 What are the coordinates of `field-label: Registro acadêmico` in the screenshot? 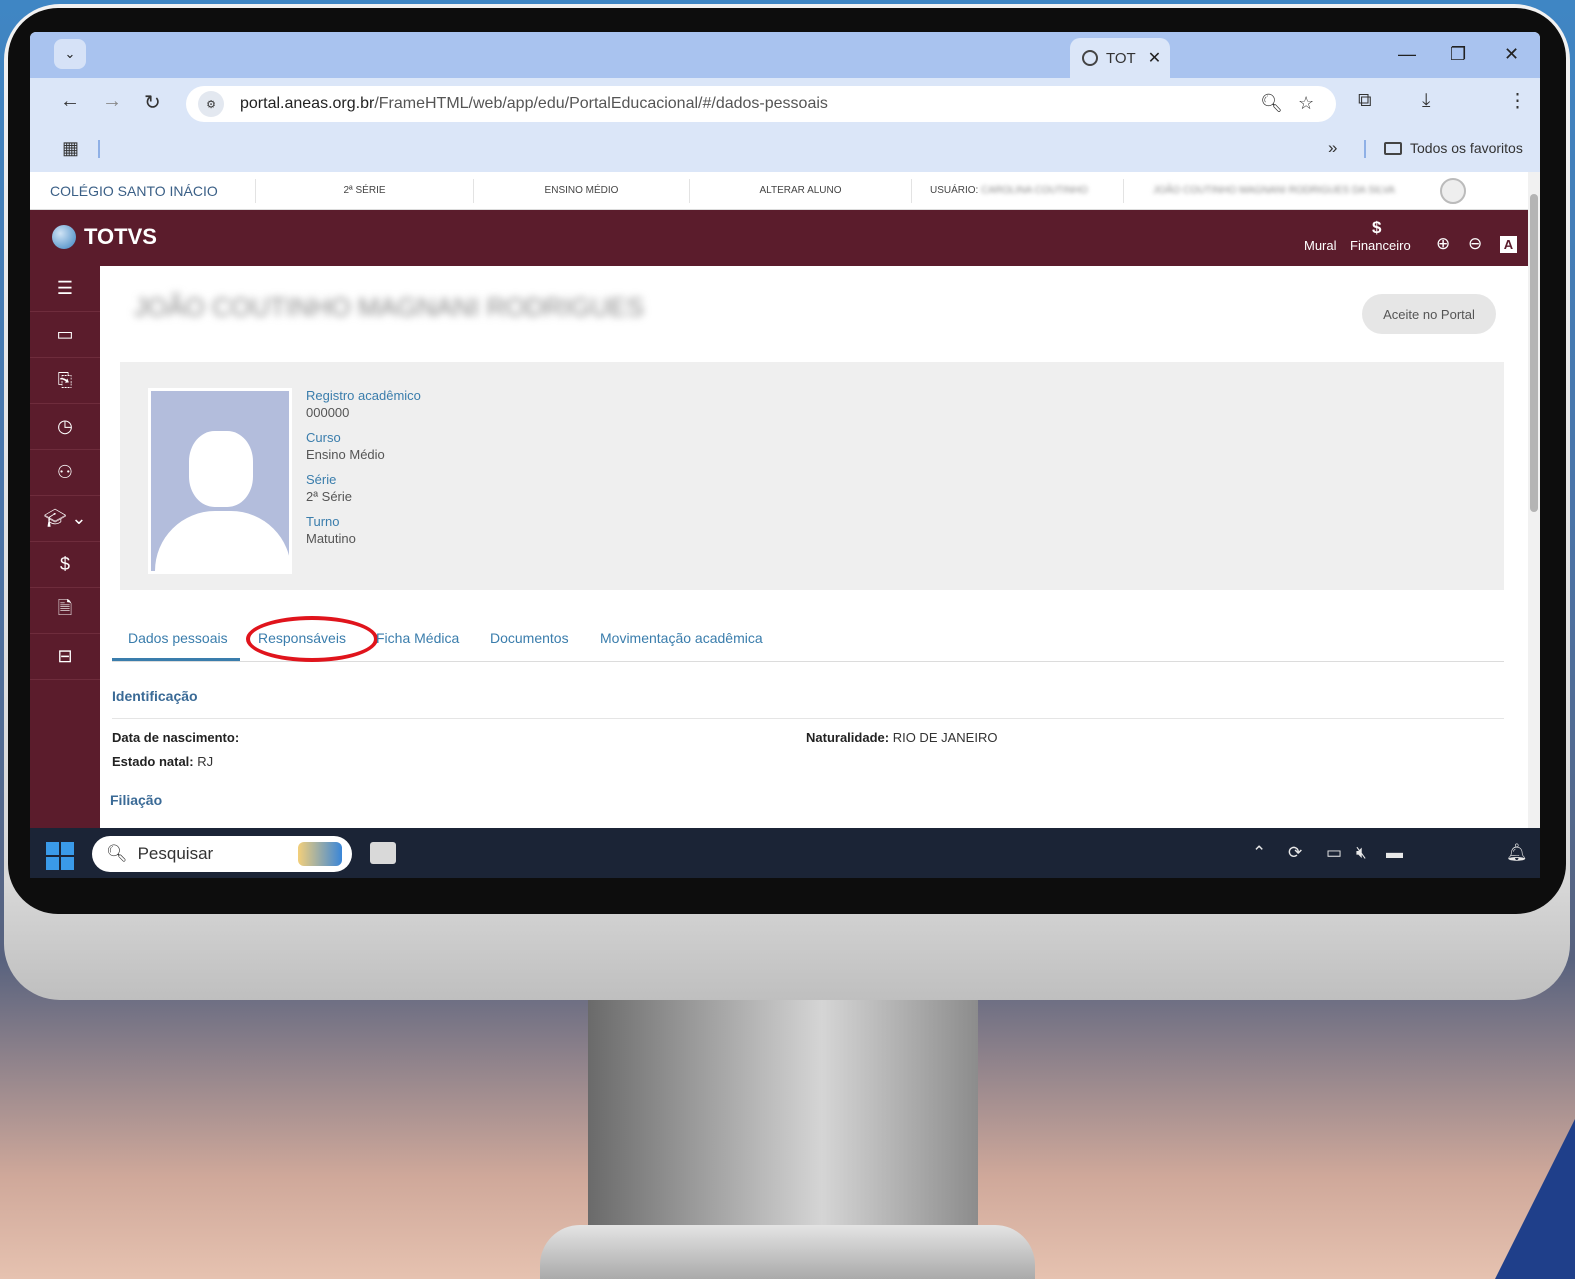 It's located at (363, 395).